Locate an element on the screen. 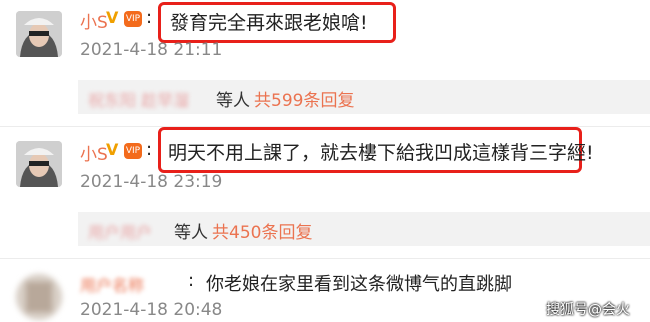 Image resolution: width=650 pixels, height=322 pixels. comment-text: 你老娘在家里看到这条微博气的直跳脚 is located at coordinates (359, 284).